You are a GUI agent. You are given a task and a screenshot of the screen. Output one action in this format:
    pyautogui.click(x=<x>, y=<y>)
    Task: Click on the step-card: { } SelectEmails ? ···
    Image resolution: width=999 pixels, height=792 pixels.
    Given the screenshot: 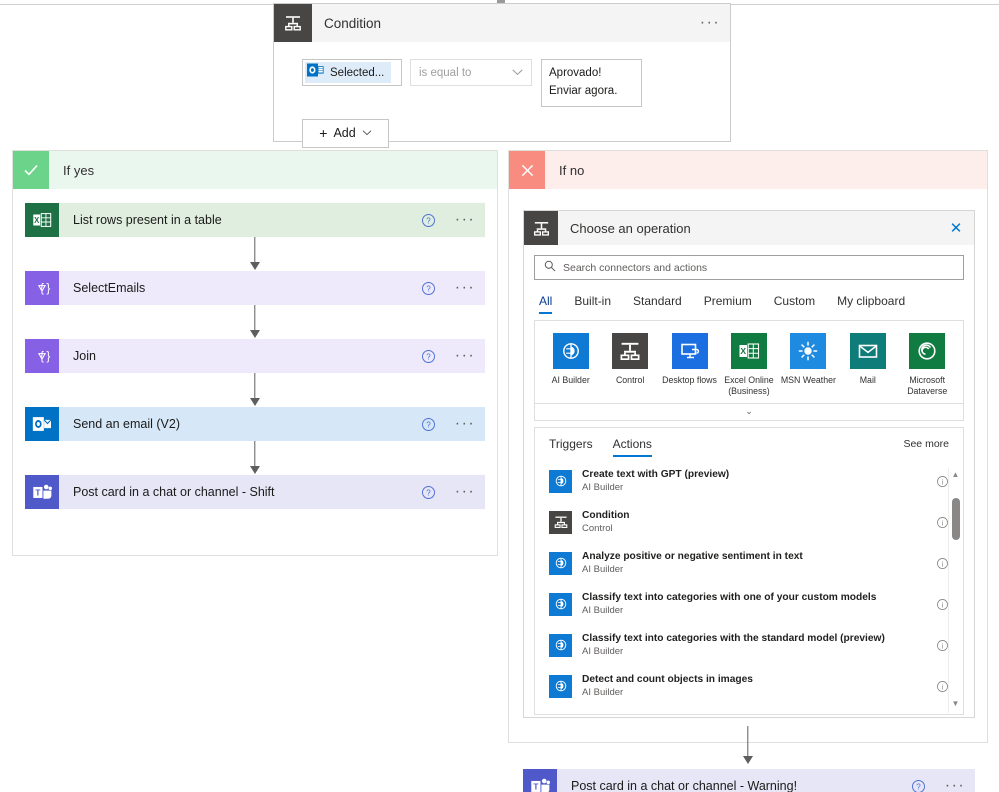 What is the action you would take?
    pyautogui.click(x=255, y=288)
    